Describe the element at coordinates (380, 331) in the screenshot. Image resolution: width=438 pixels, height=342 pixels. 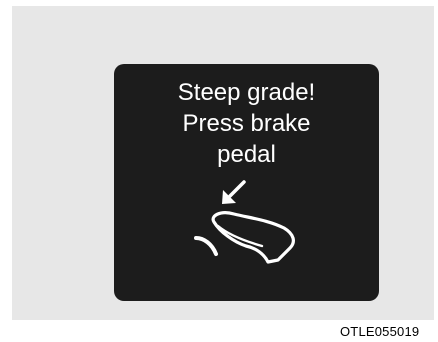
I see `figure-code-label: OTLE055019` at that location.